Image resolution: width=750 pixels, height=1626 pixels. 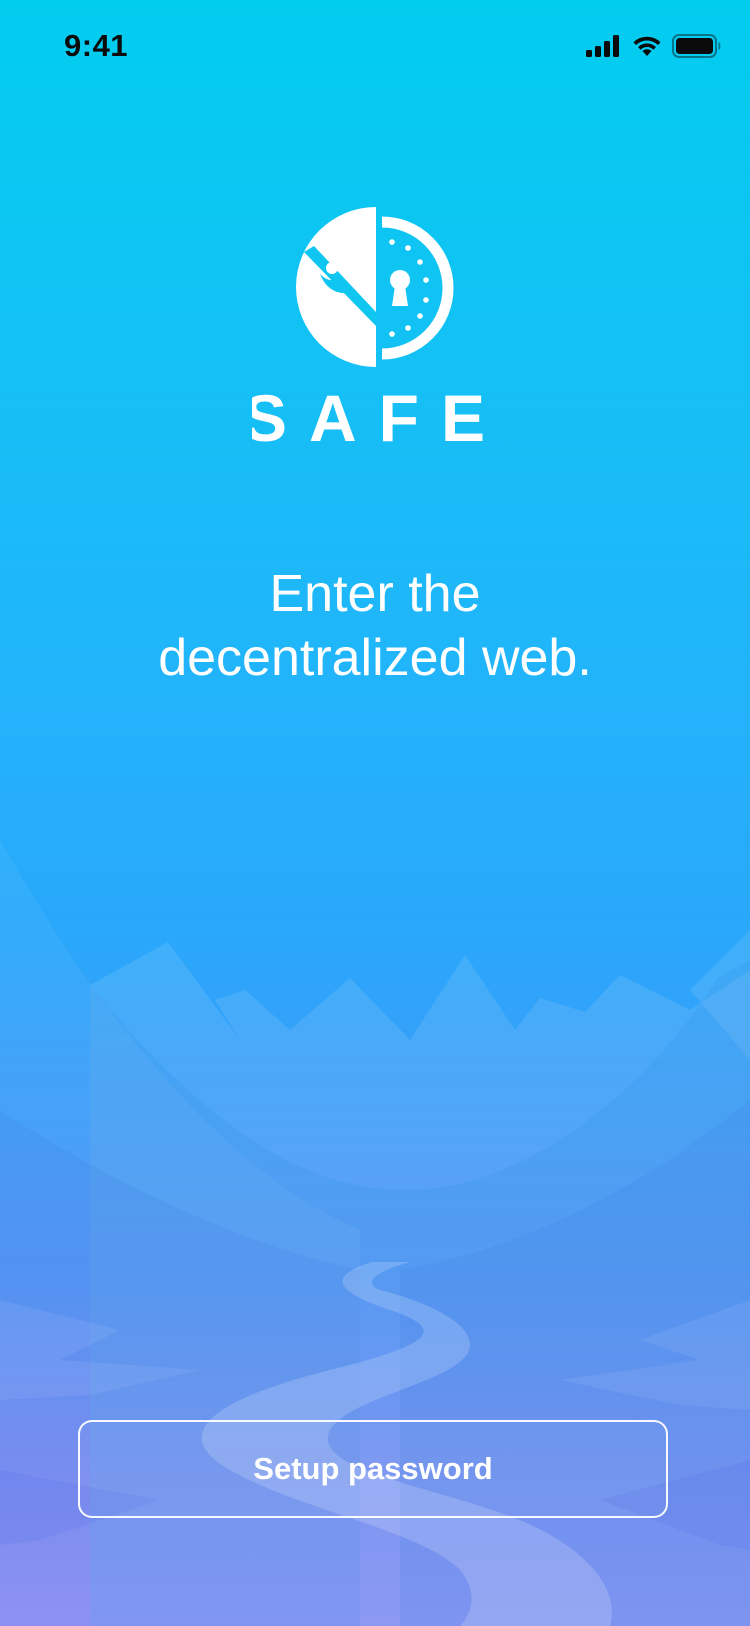 What do you see at coordinates (373, 1469) in the screenshot?
I see `setup-password-button: Setup password` at bounding box center [373, 1469].